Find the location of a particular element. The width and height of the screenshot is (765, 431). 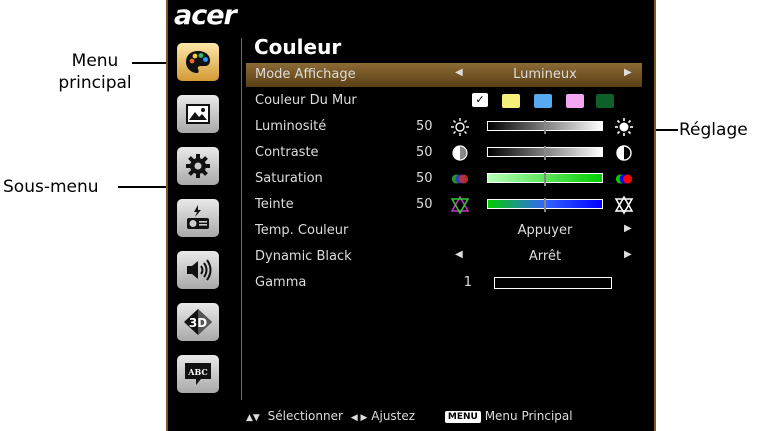

sidebar-image is located at coordinates (198, 114).